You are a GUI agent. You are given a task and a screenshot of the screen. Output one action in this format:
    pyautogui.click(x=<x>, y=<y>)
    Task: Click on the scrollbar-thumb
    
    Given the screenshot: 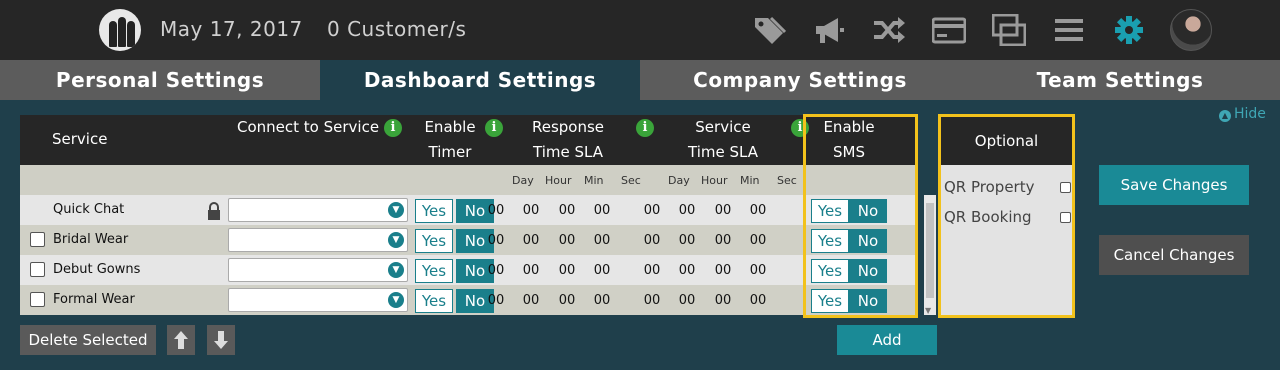 What is the action you would take?
    pyautogui.click(x=930, y=250)
    